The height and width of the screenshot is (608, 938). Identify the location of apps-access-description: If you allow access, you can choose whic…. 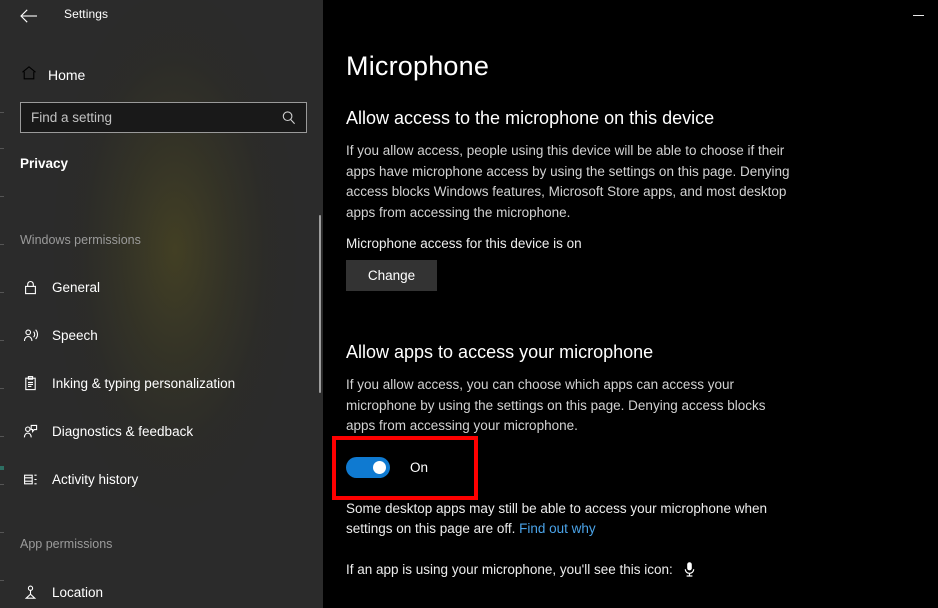
(556, 405).